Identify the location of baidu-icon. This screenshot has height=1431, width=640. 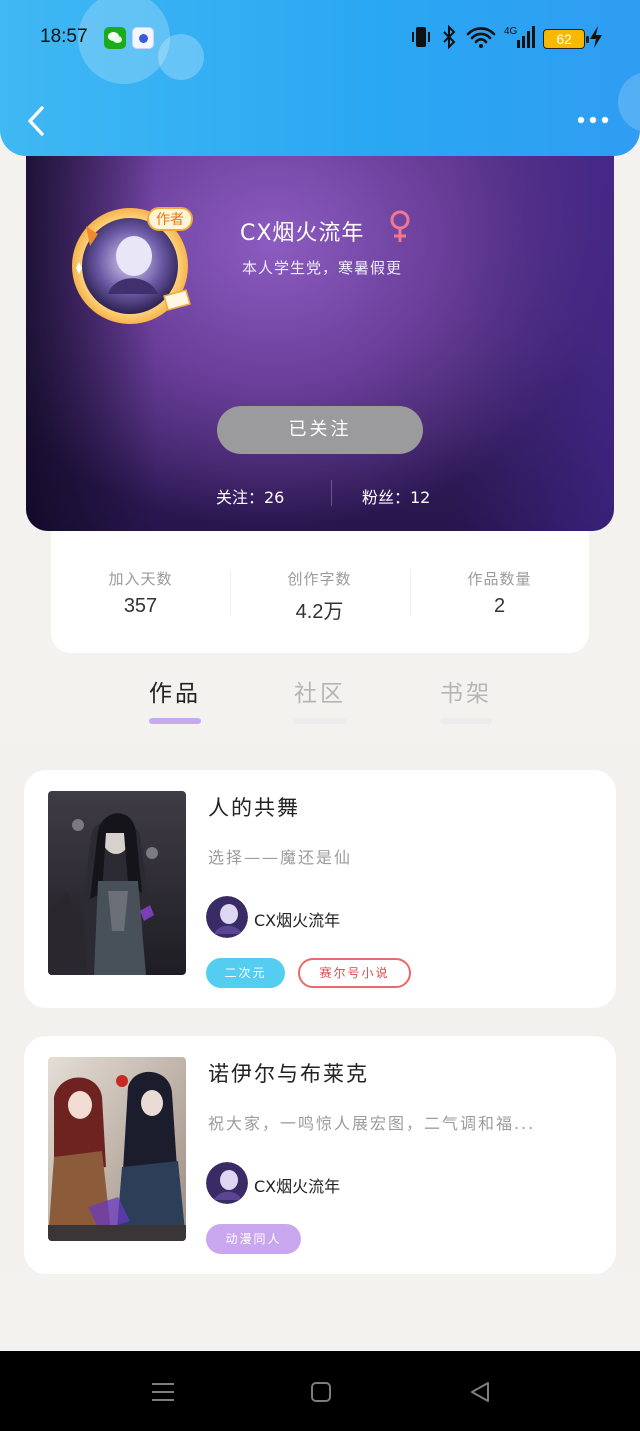
(143, 38).